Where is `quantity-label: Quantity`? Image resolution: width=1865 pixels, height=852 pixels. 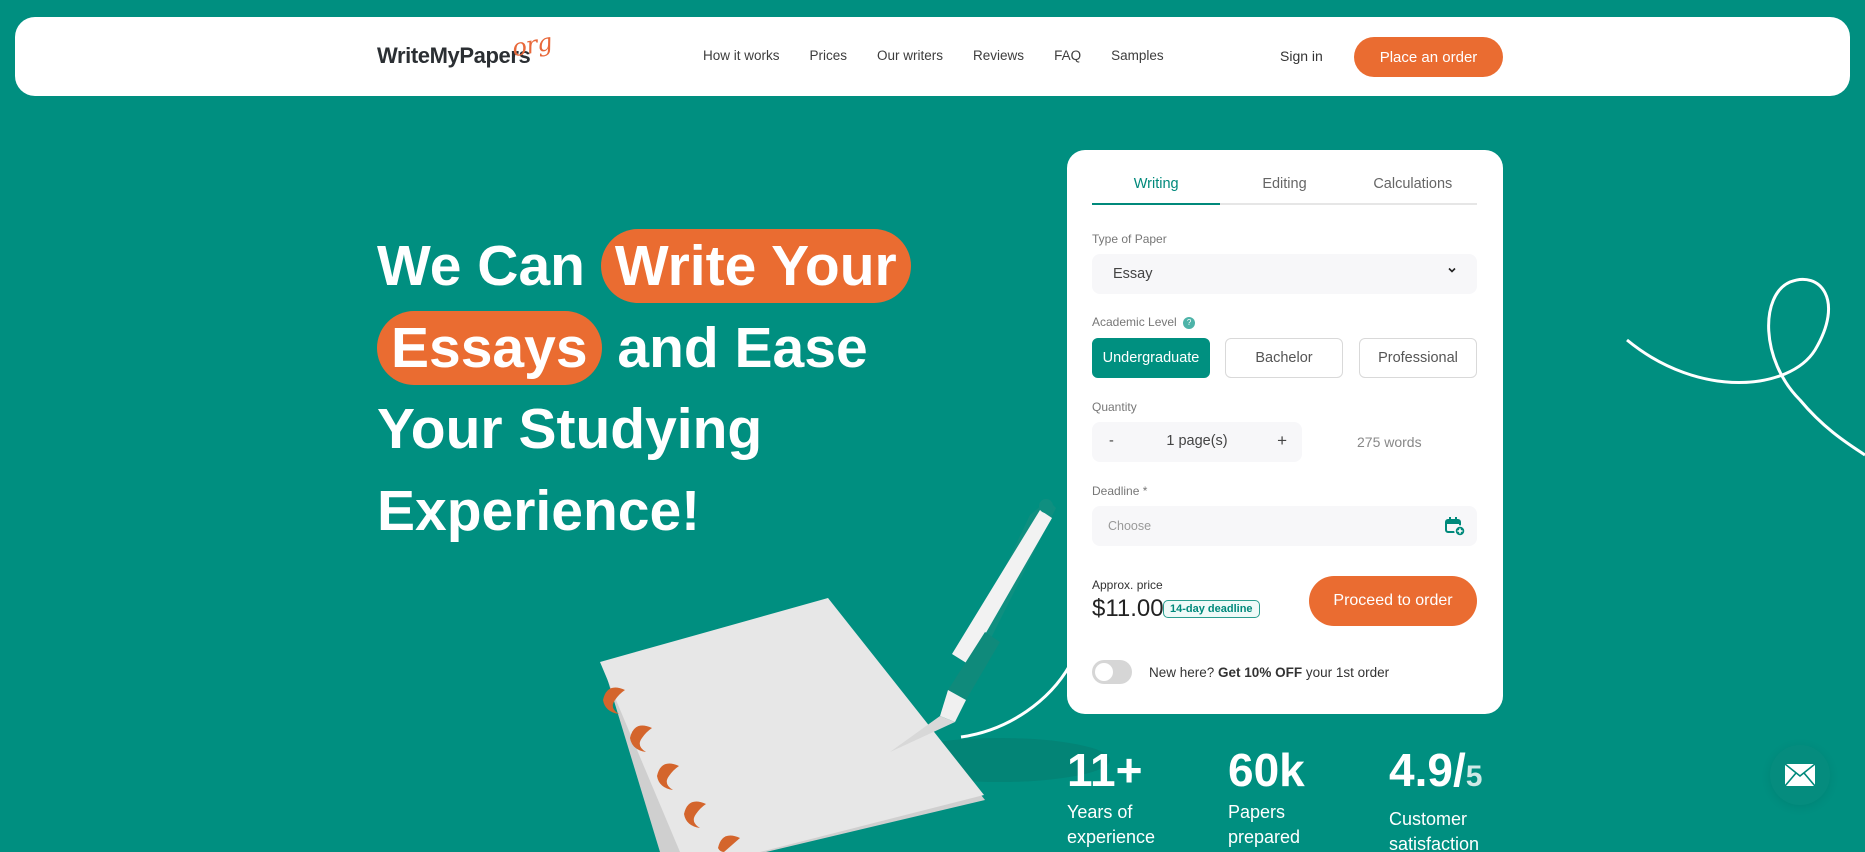
quantity-label: Quantity is located at coordinates (1114, 407).